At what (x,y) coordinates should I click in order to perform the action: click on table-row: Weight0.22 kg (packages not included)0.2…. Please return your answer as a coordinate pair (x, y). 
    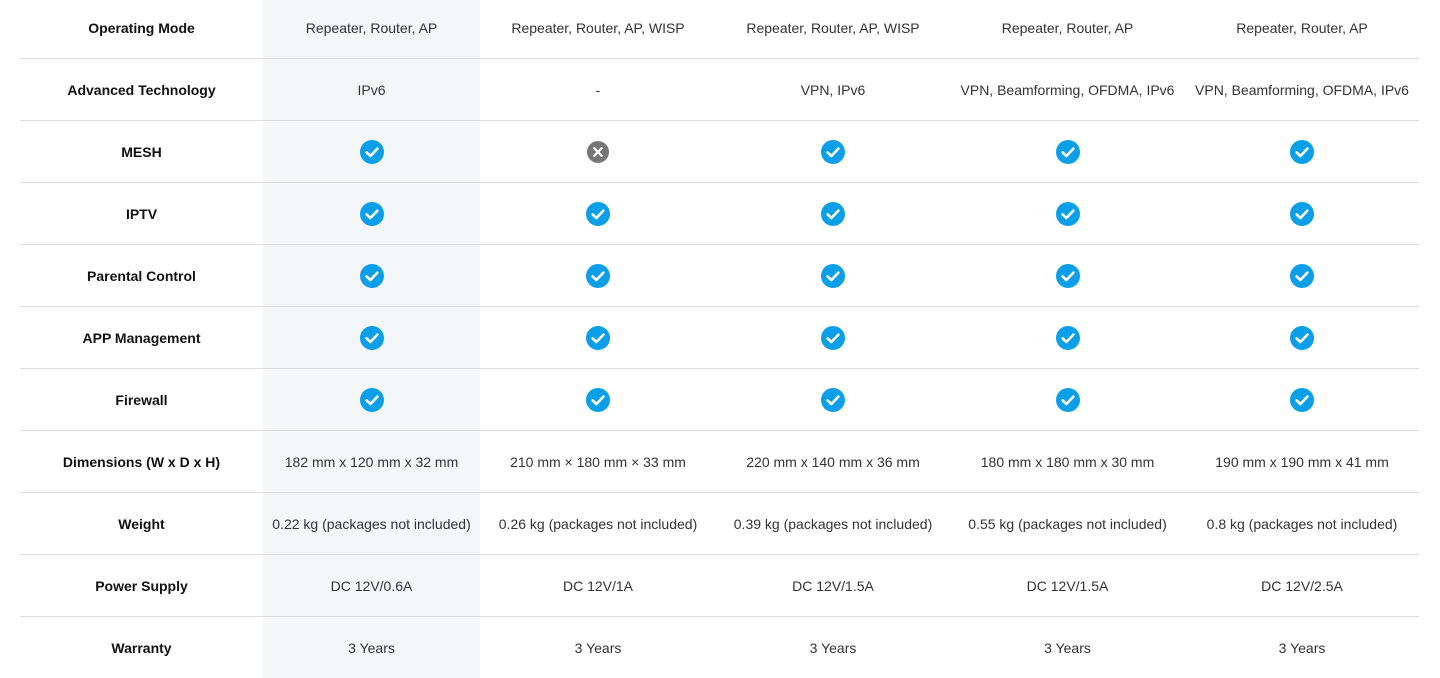
    Looking at the image, I should click on (719, 524).